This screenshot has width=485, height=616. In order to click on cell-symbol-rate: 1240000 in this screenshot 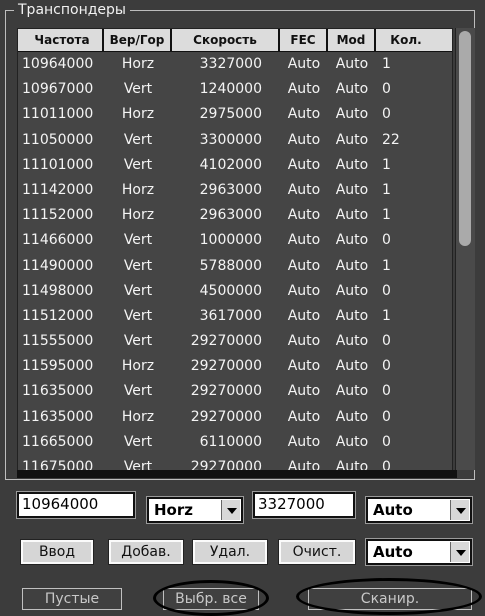, I will do `click(230, 89)`.